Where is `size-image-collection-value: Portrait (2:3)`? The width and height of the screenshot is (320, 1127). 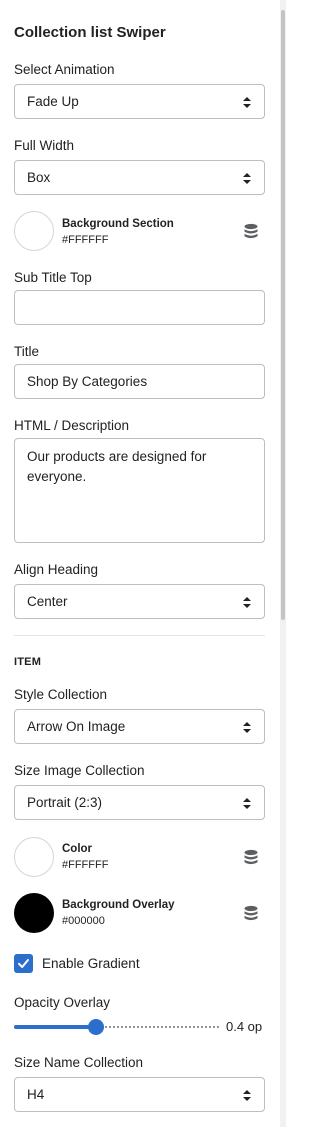
size-image-collection-value: Portrait (2:3) is located at coordinates (65, 802).